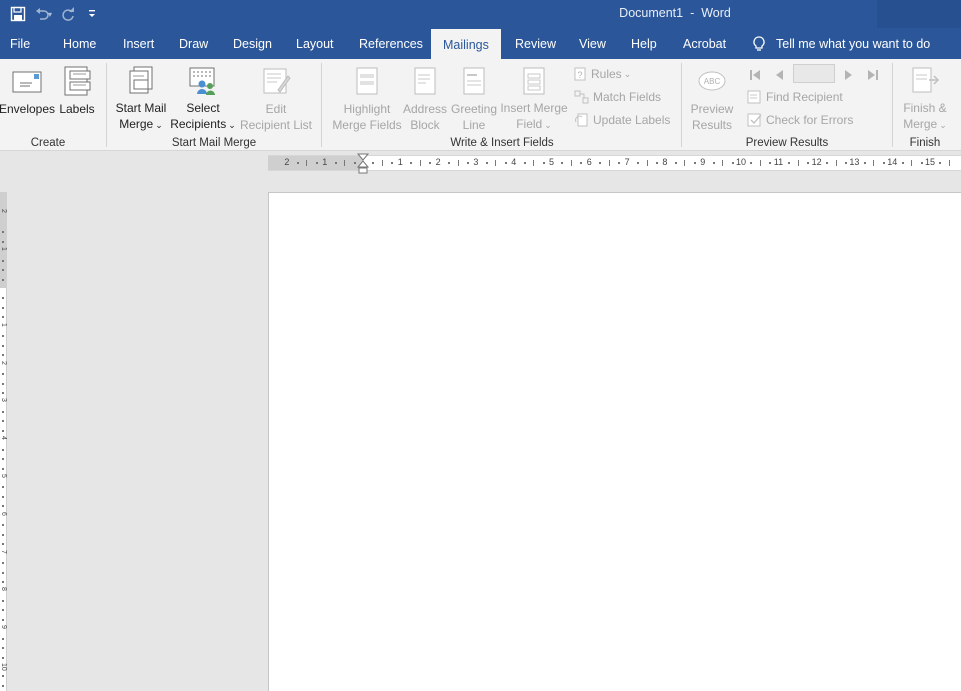 Image resolution: width=961 pixels, height=691 pixels. What do you see at coordinates (841, 43) in the screenshot?
I see `tell-me-search: Tell me what you want to do` at bounding box center [841, 43].